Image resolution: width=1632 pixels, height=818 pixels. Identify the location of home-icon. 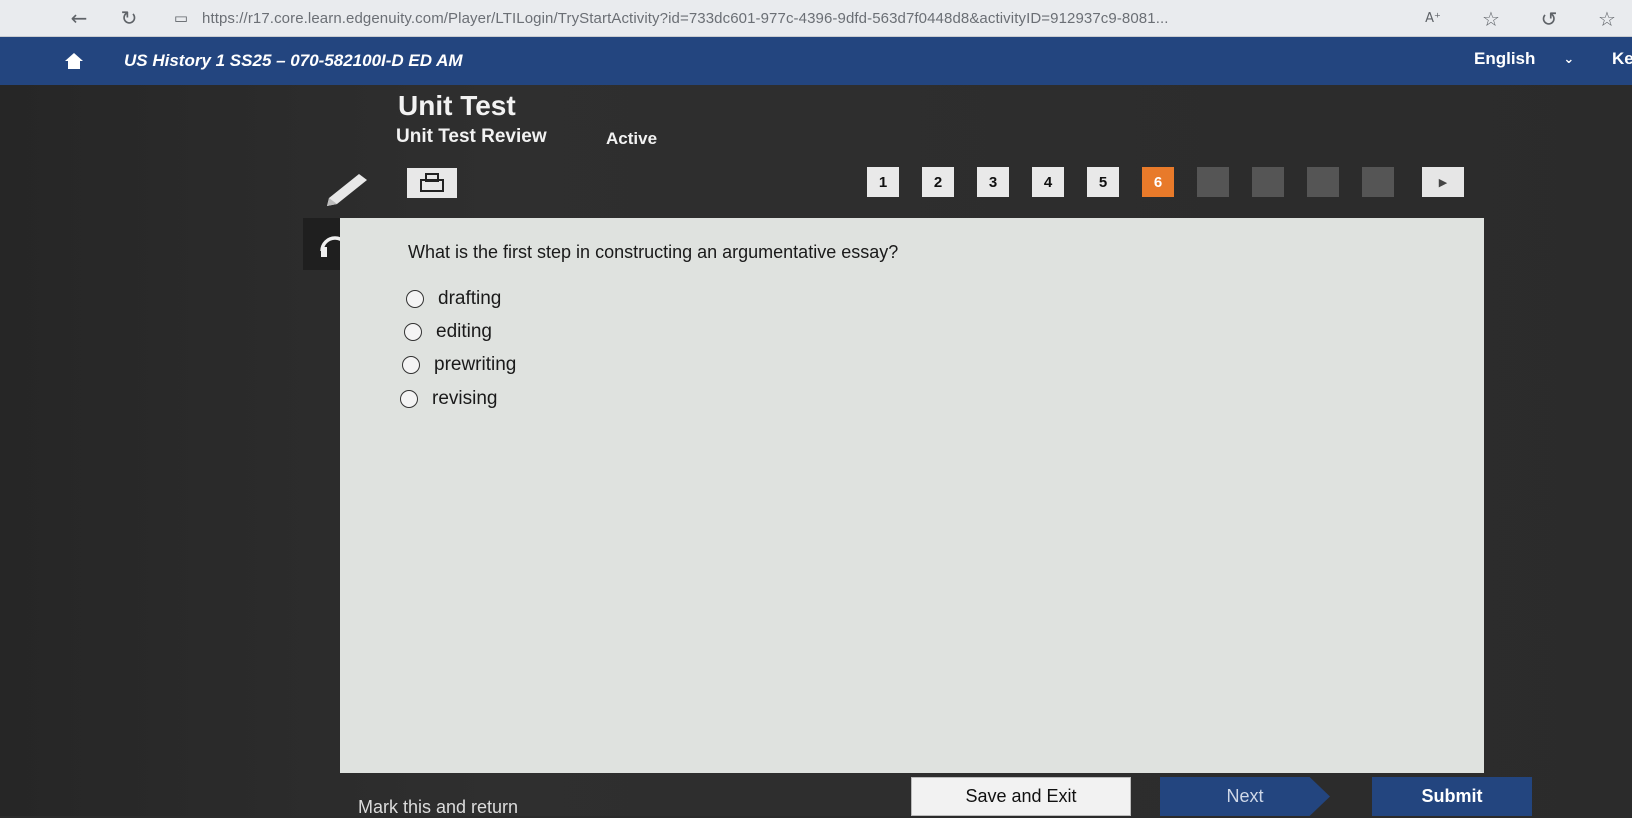
(74, 61).